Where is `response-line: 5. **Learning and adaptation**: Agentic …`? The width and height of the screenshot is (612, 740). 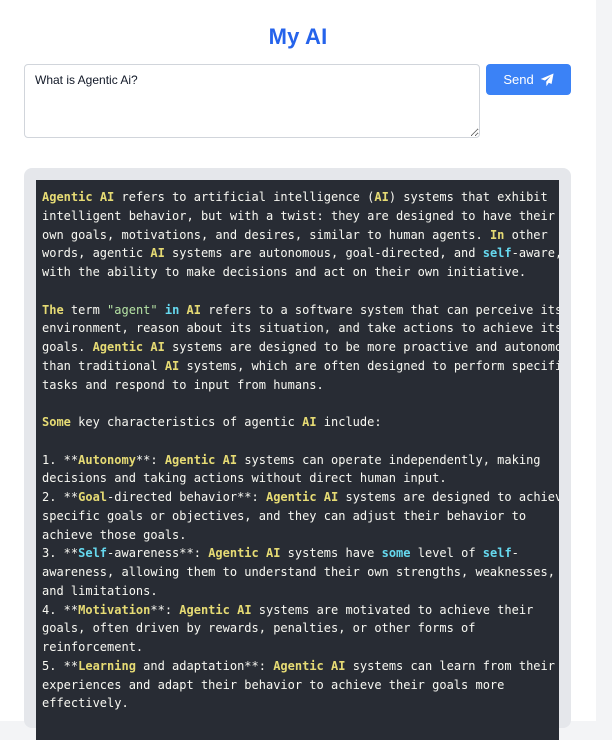
response-line: 5. **Learning and adaptation**: Agentic … is located at coordinates (298, 666).